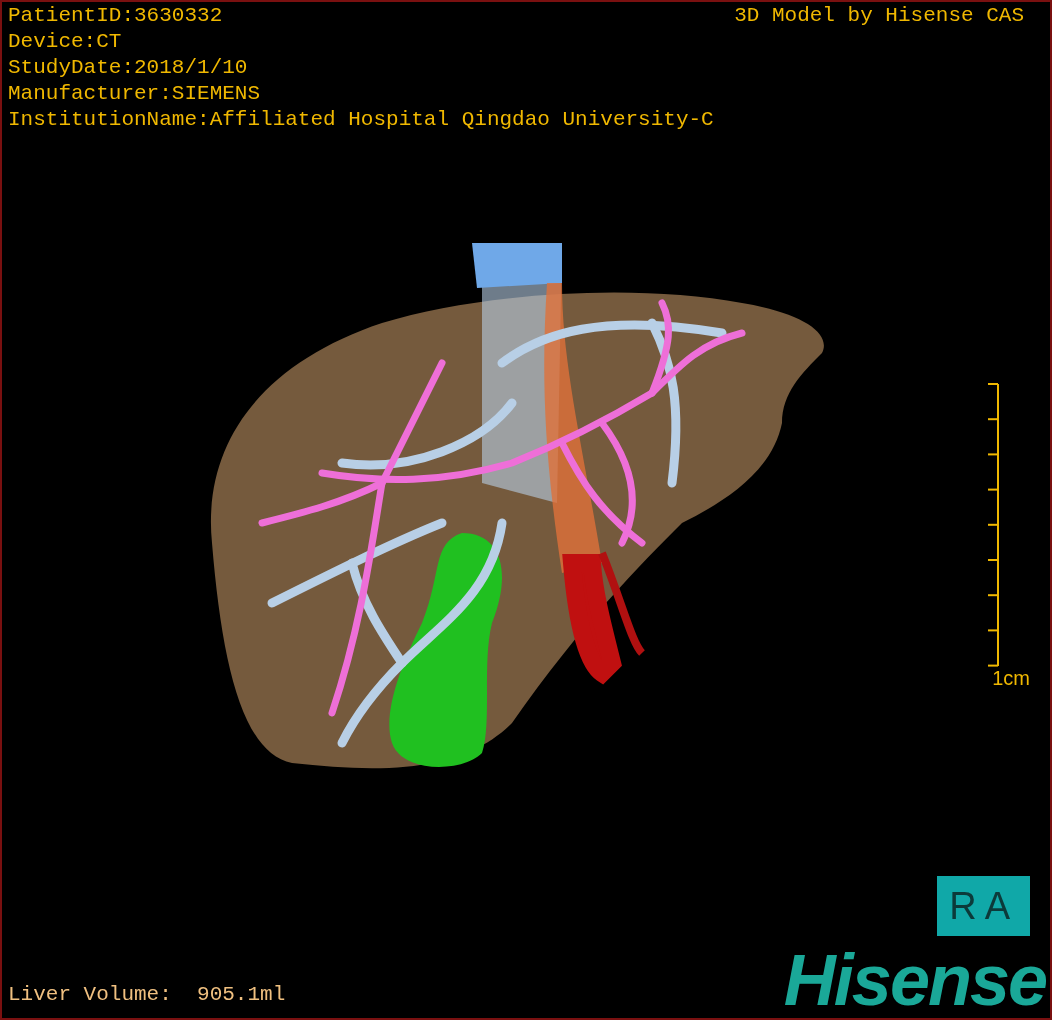  I want to click on scale-label: 1cm, so click(1011, 678).